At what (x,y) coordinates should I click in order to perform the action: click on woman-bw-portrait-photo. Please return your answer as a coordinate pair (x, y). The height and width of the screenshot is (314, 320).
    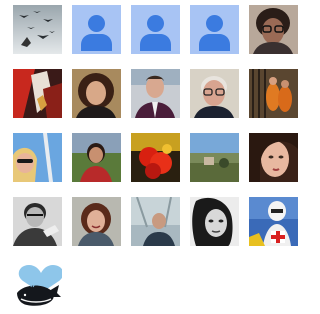
    Looking at the image, I should click on (214, 221).